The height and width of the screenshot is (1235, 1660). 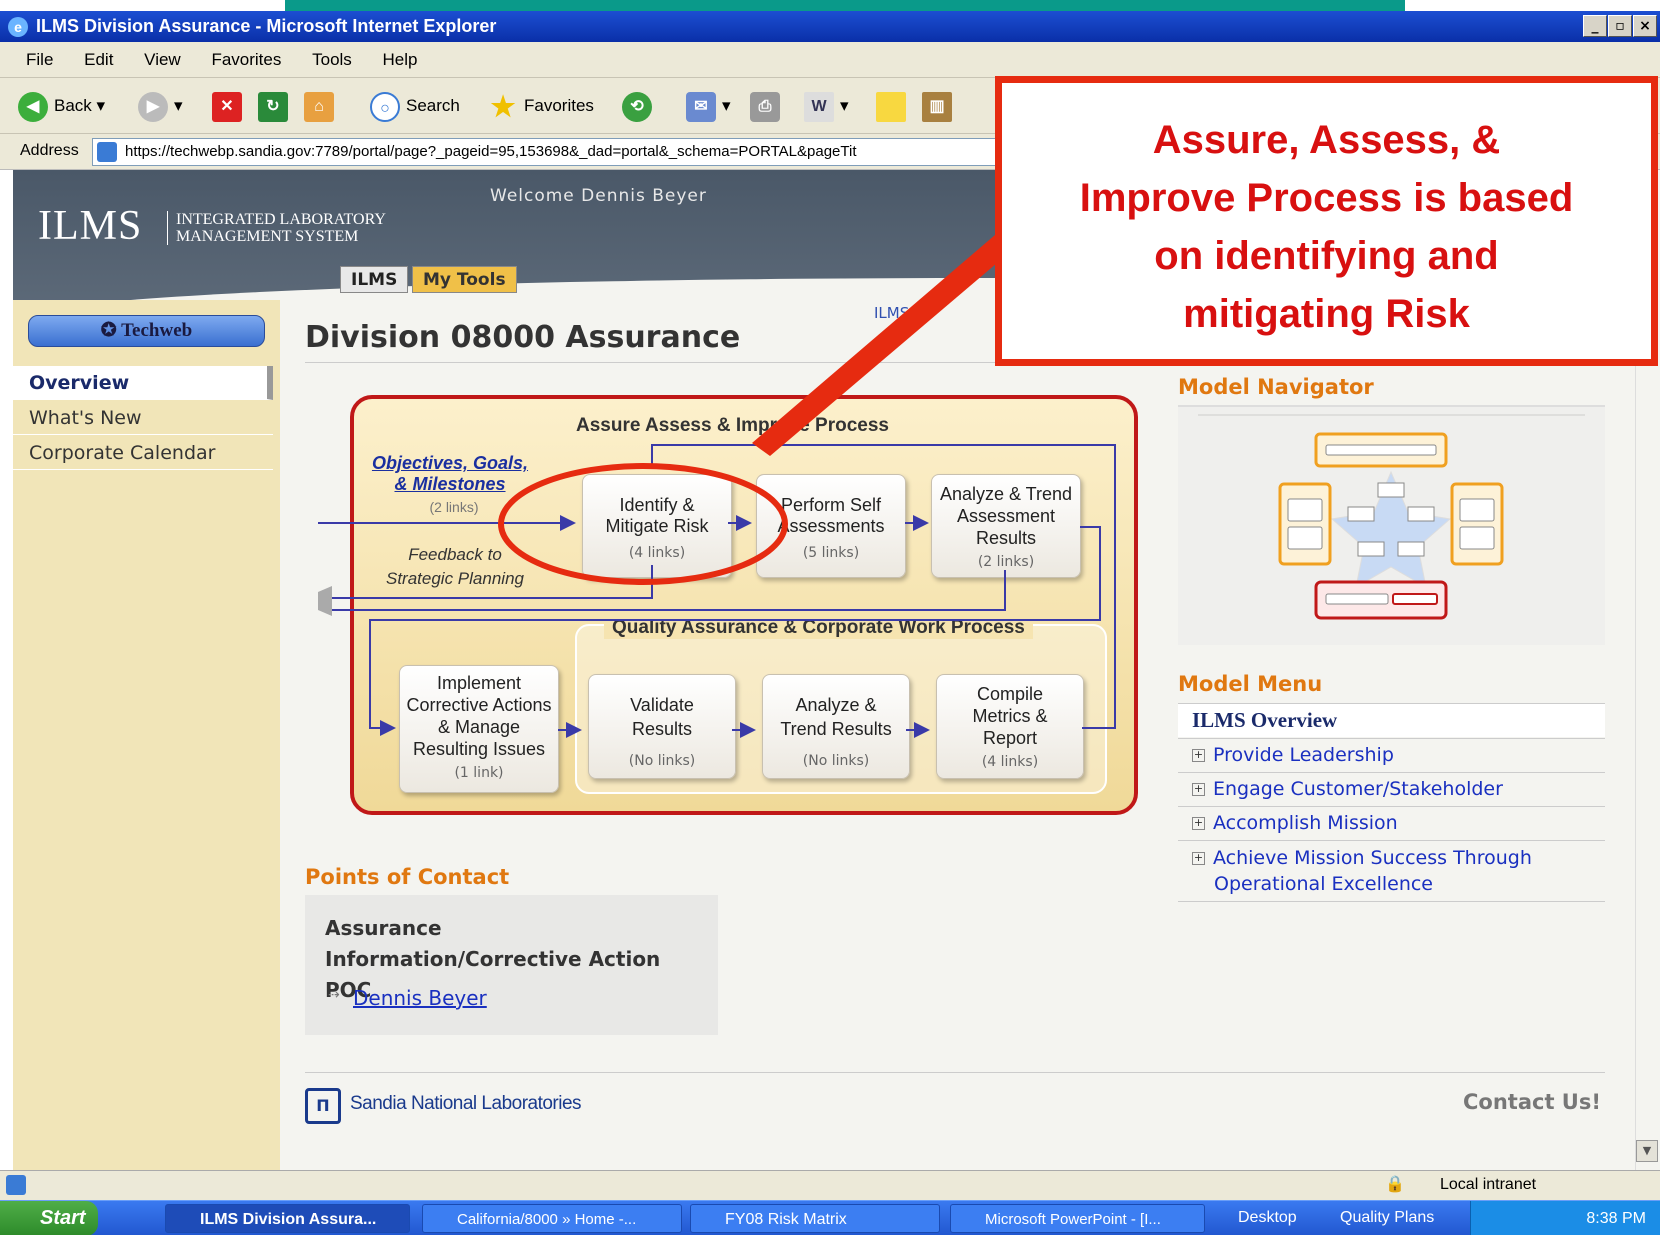 What do you see at coordinates (815, 1218) in the screenshot?
I see `task-risk-matrix: FY08 Risk Matrix` at bounding box center [815, 1218].